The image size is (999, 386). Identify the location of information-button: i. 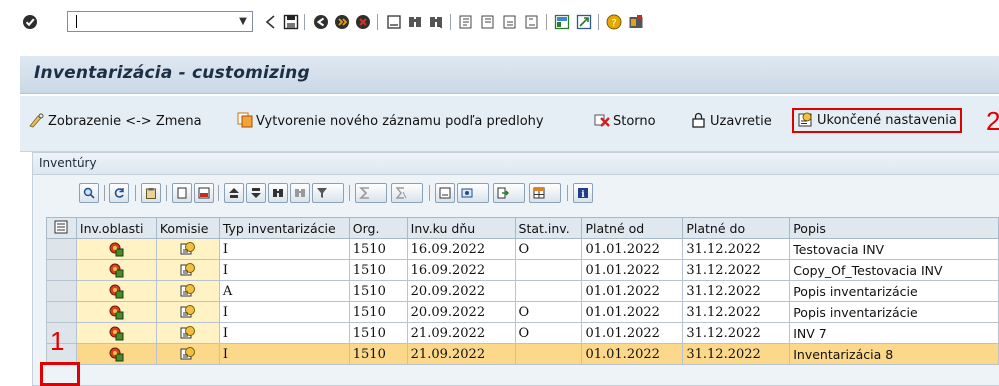
(583, 193).